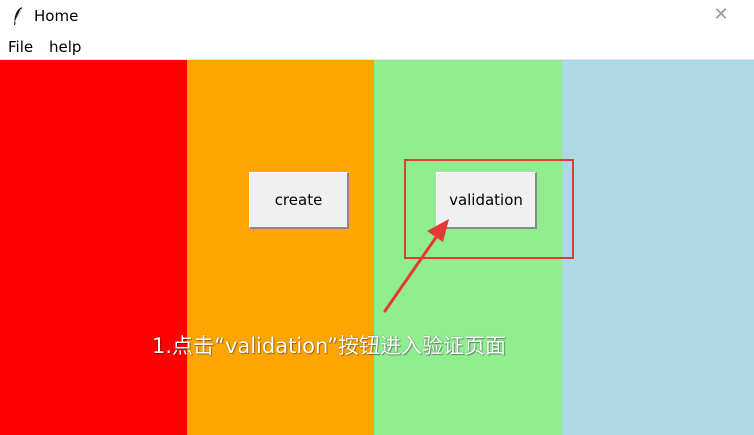  What do you see at coordinates (377, 46) in the screenshot?
I see `menu-bar: File help` at bounding box center [377, 46].